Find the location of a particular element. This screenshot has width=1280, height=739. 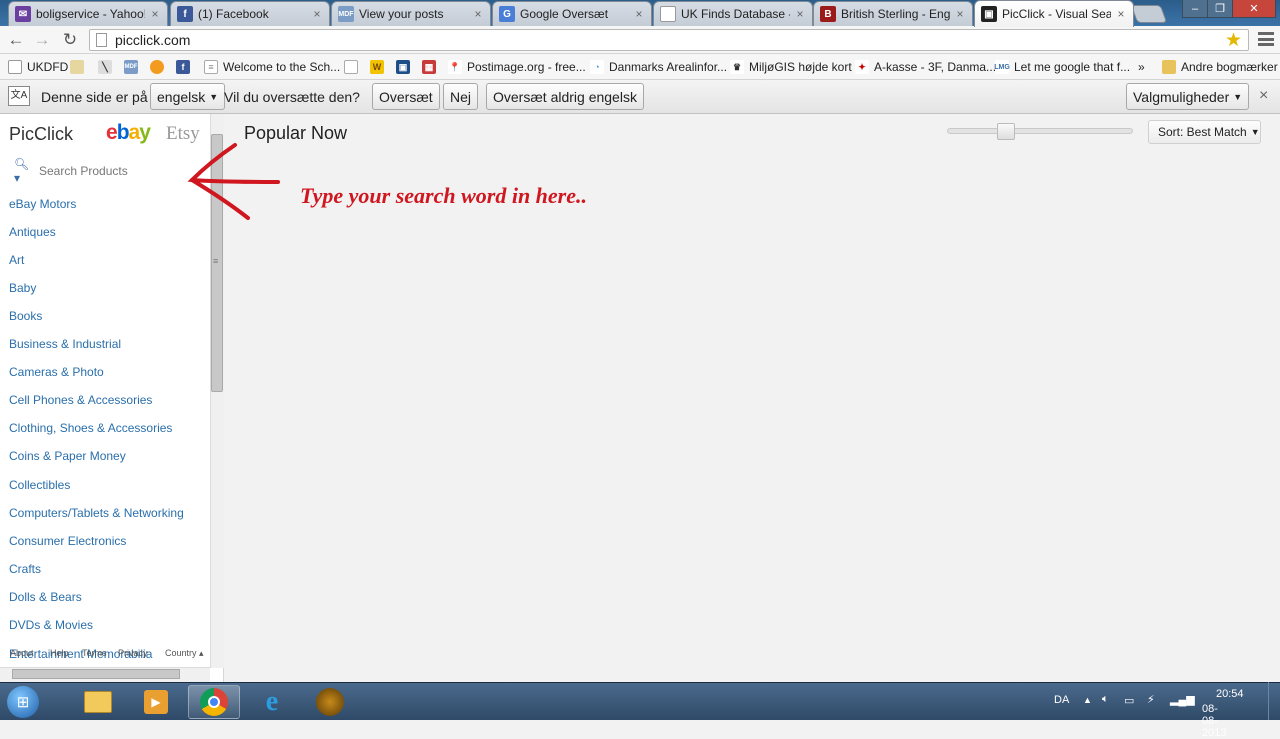

bookmark-star-icon: ★ is located at coordinates (1233, 40).